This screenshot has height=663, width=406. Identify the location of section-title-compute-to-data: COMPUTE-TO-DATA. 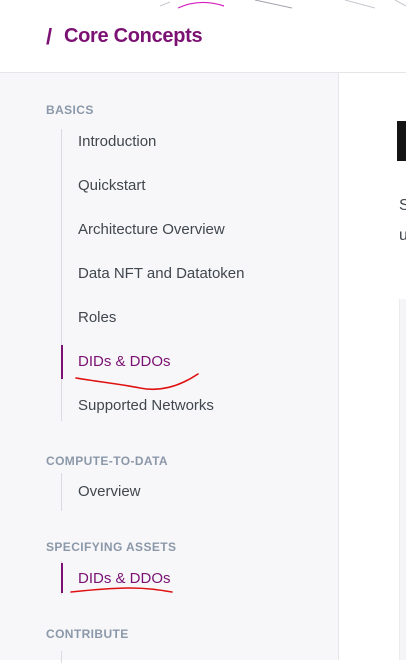
(107, 461).